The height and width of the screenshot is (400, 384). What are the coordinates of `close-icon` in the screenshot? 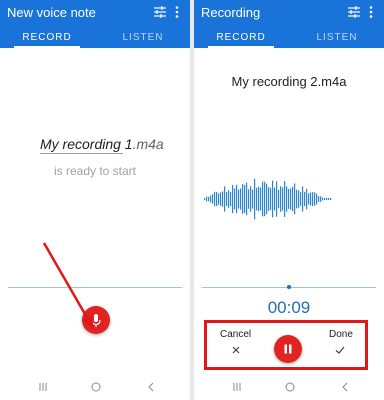 It's located at (236, 350).